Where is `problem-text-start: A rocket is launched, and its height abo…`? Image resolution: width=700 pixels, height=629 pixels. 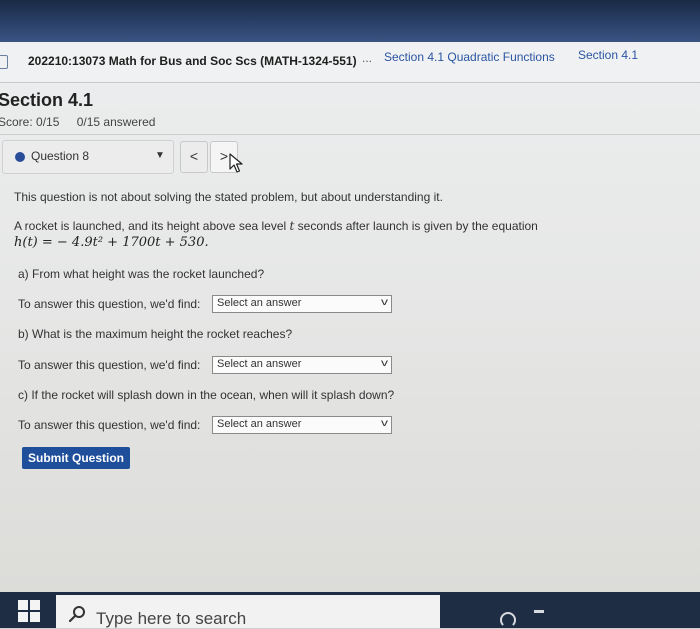
problem-text-start: A rocket is launched, and its height abo… is located at coordinates (152, 226).